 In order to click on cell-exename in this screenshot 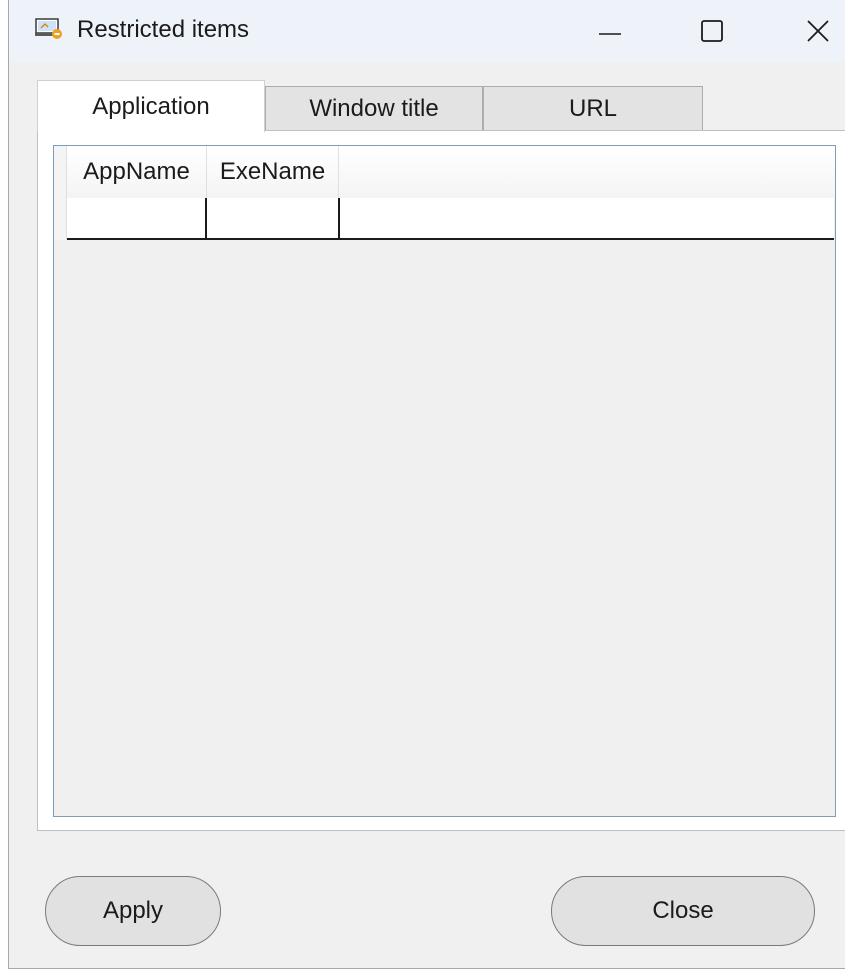, I will do `click(273, 218)`.